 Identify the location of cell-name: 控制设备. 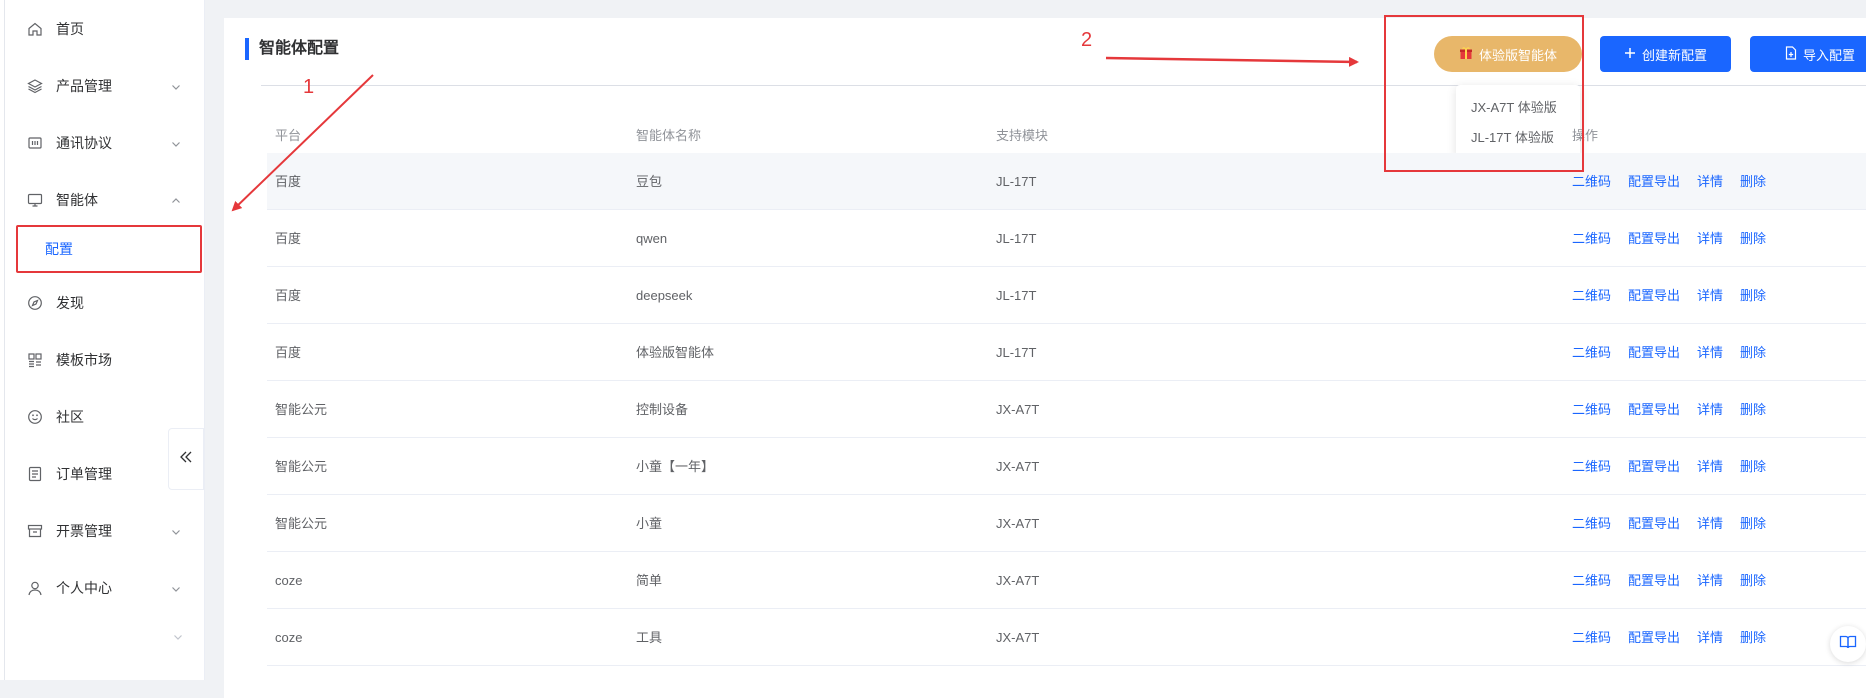
(662, 409).